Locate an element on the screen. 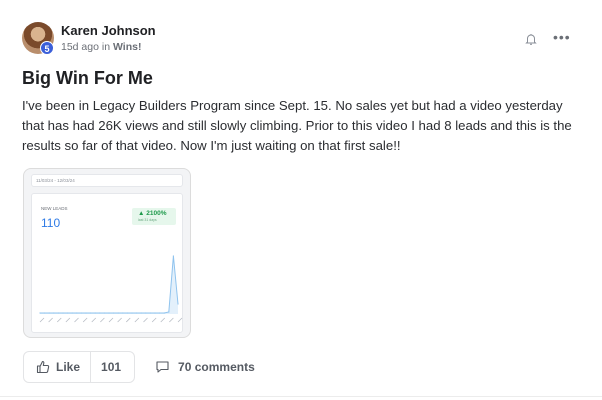  comment-icon is located at coordinates (162, 367).